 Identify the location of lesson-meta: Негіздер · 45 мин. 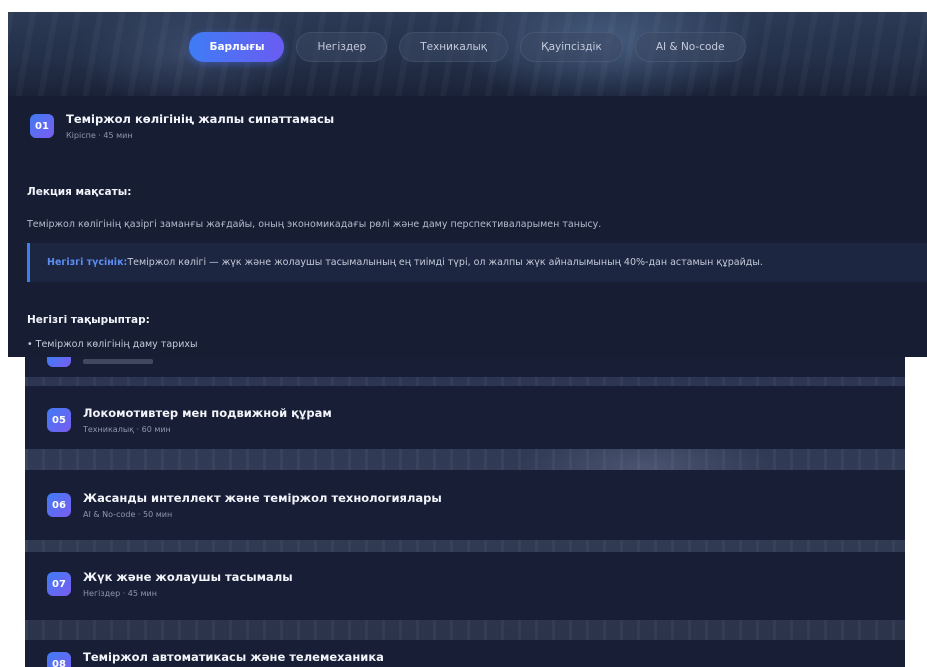
(120, 593).